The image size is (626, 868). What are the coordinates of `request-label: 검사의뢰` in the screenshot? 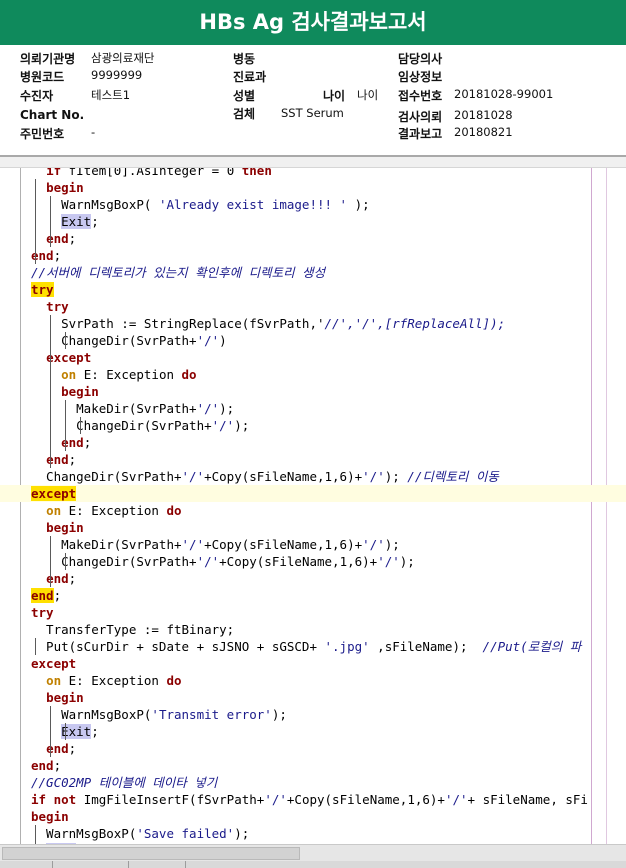 It's located at (420, 117).